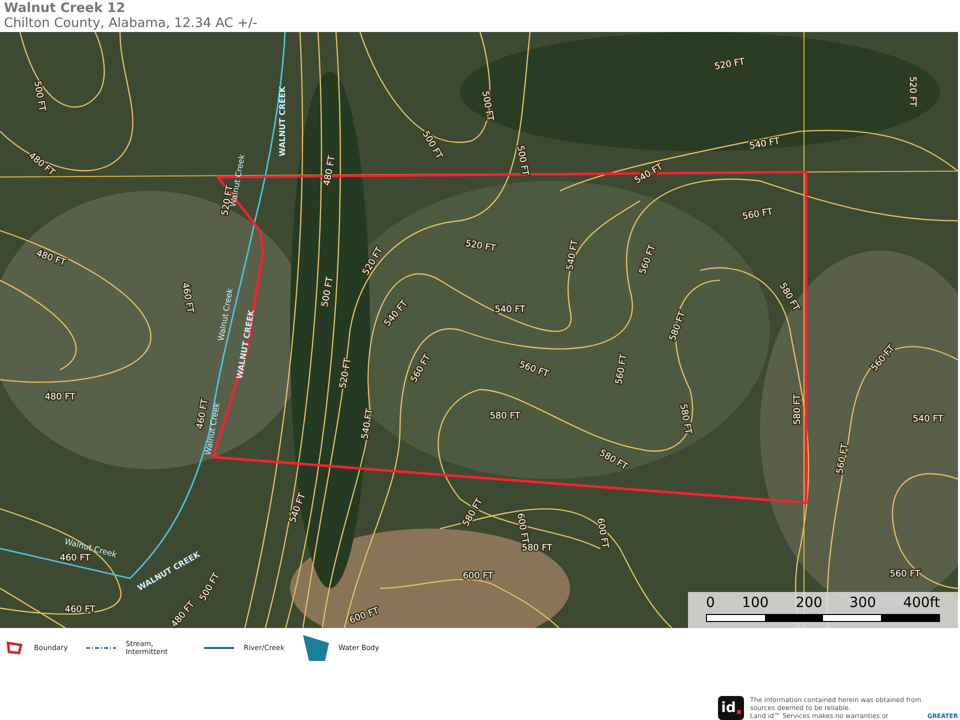  Describe the element at coordinates (315, 648) in the screenshot. I see `polygon-icon` at that location.